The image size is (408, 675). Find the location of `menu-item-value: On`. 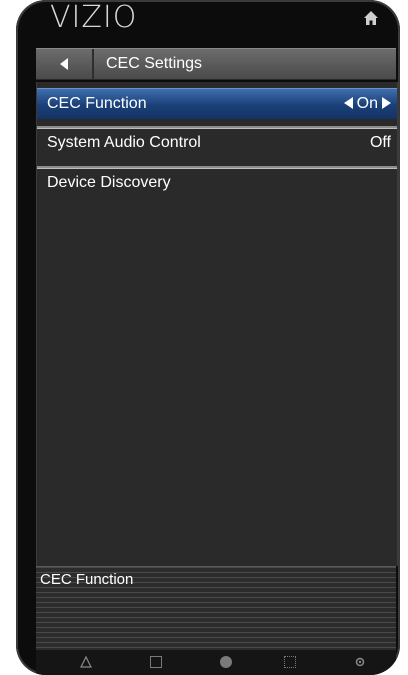

menu-item-value: On is located at coordinates (367, 104).